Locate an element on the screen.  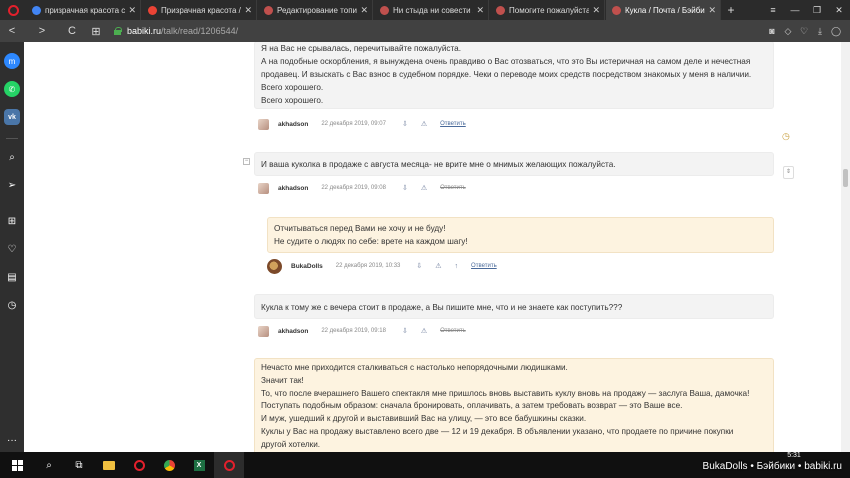
send-icon: ➢ is located at coordinates (12, 185).